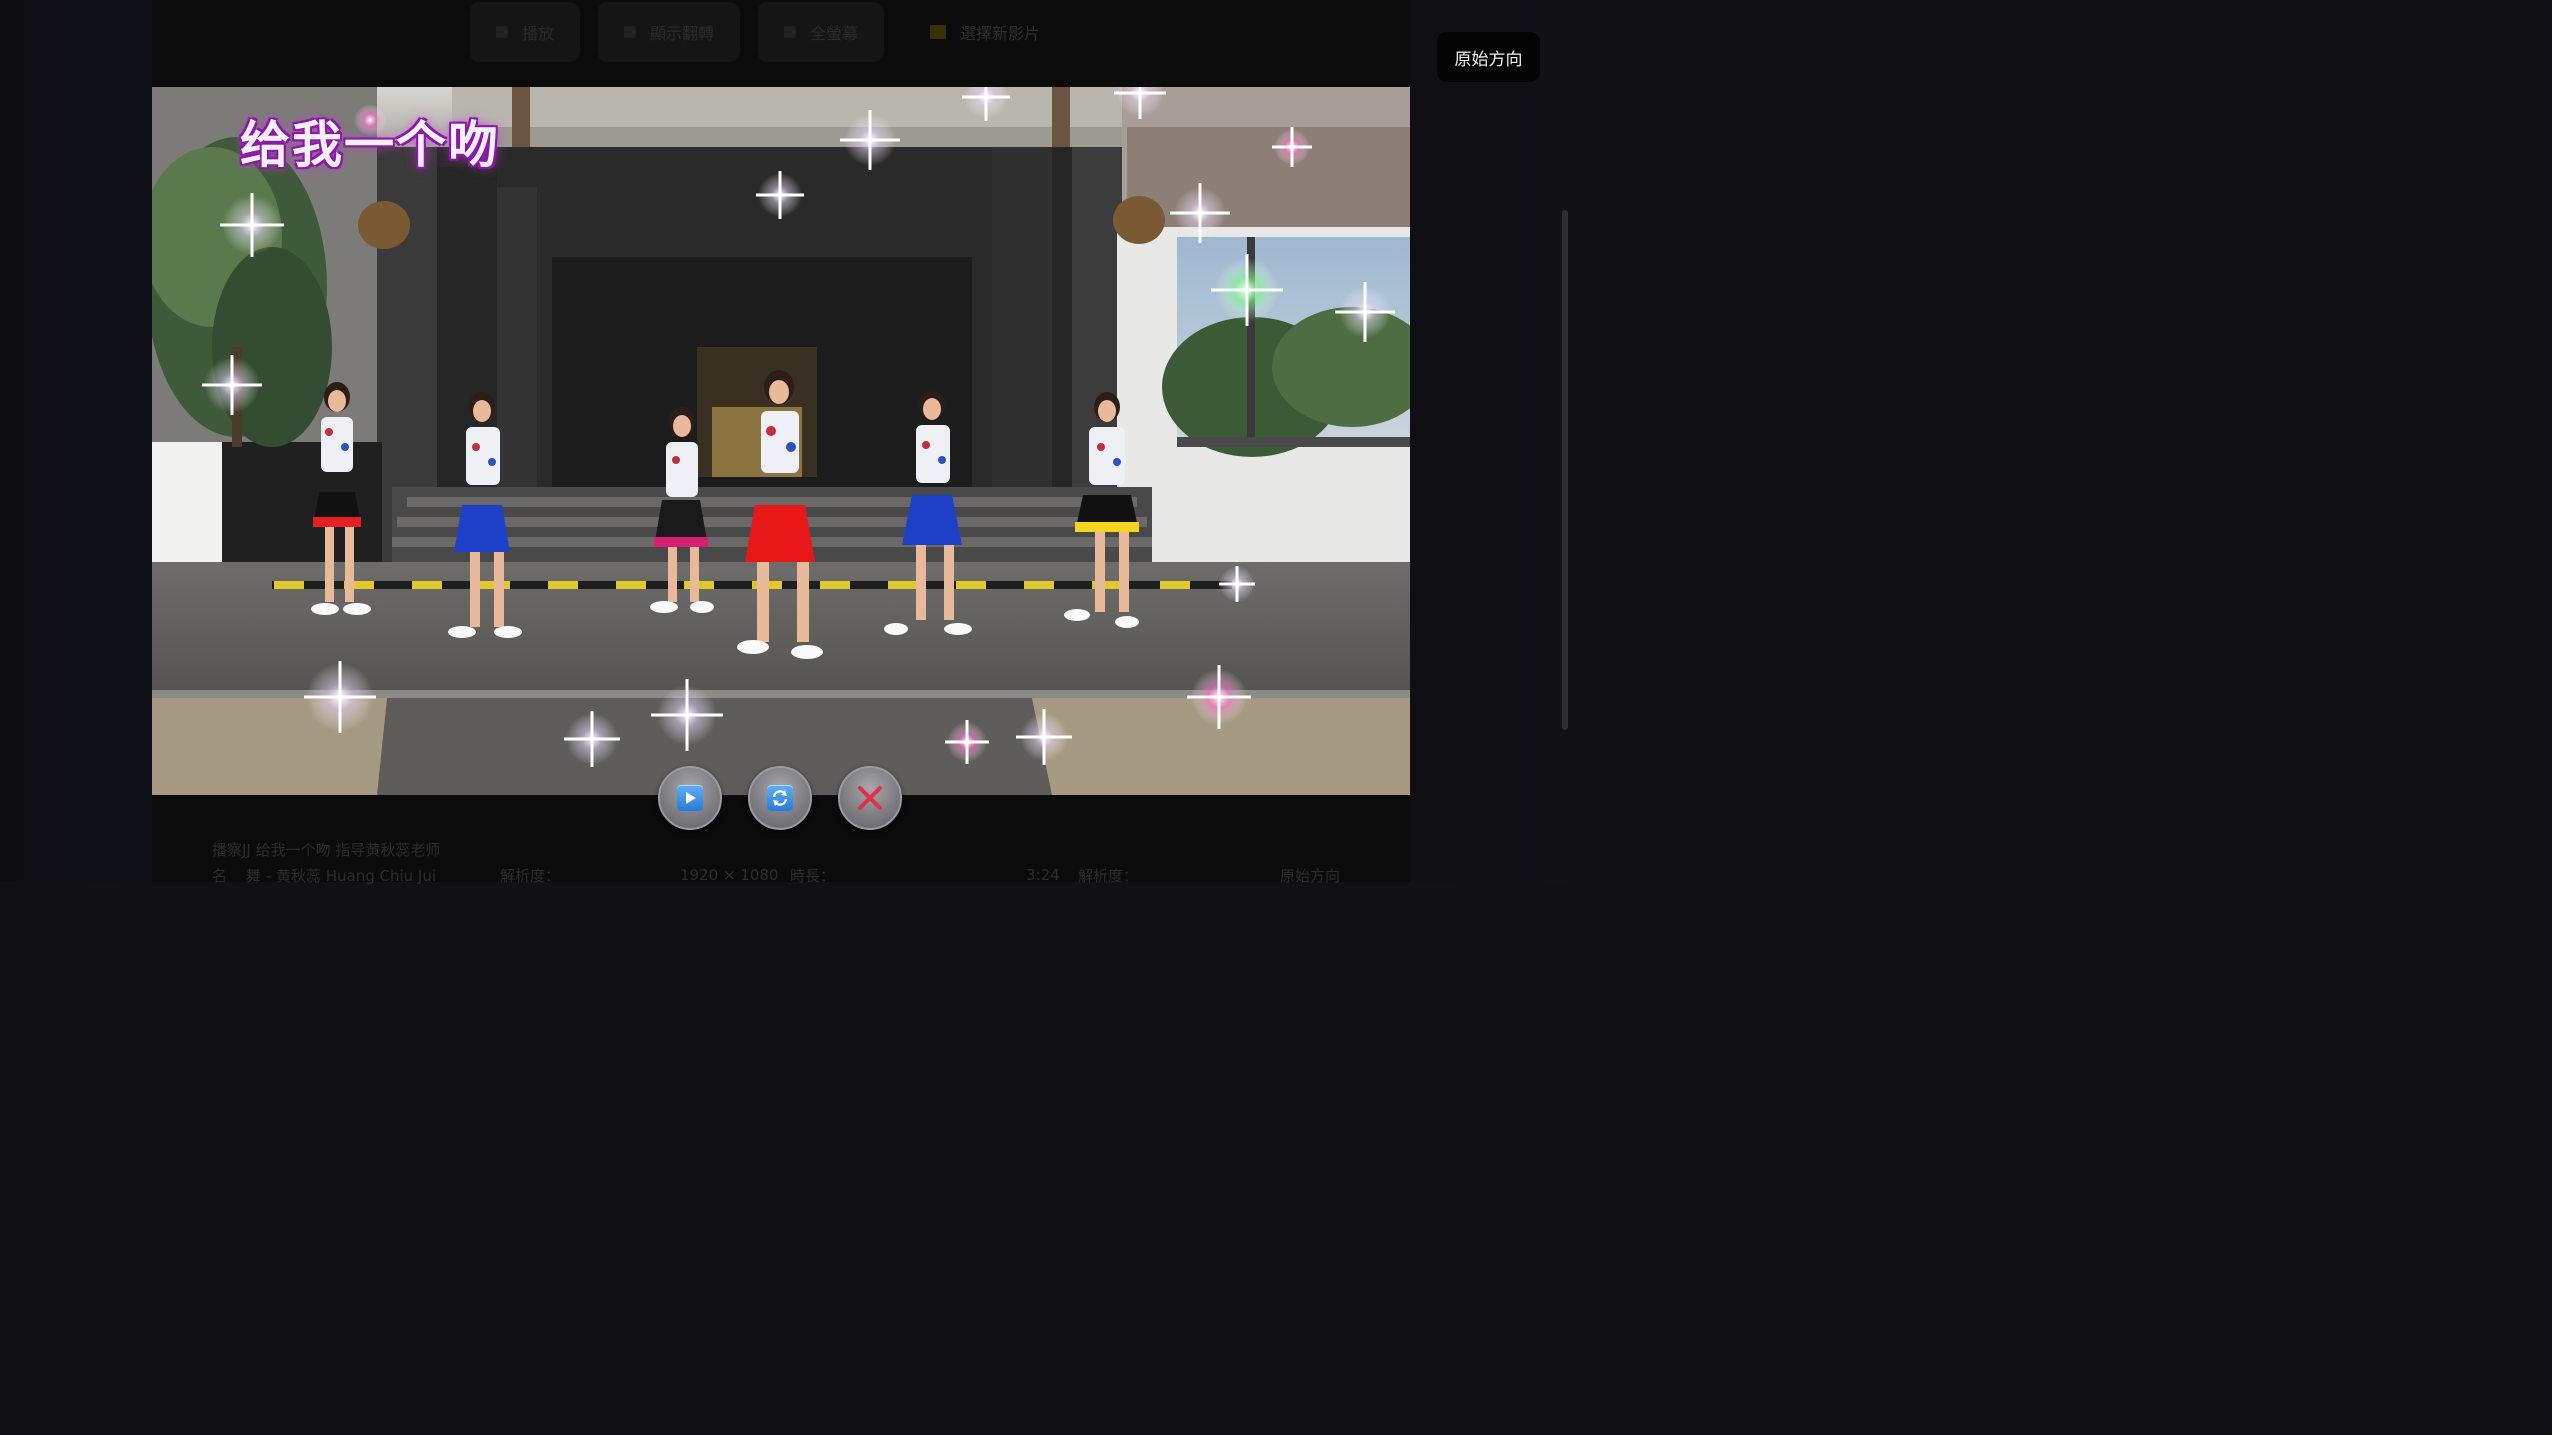 The image size is (2552, 1435). I want to click on bg-flip-label: 顯示翻轉, so click(682, 33).